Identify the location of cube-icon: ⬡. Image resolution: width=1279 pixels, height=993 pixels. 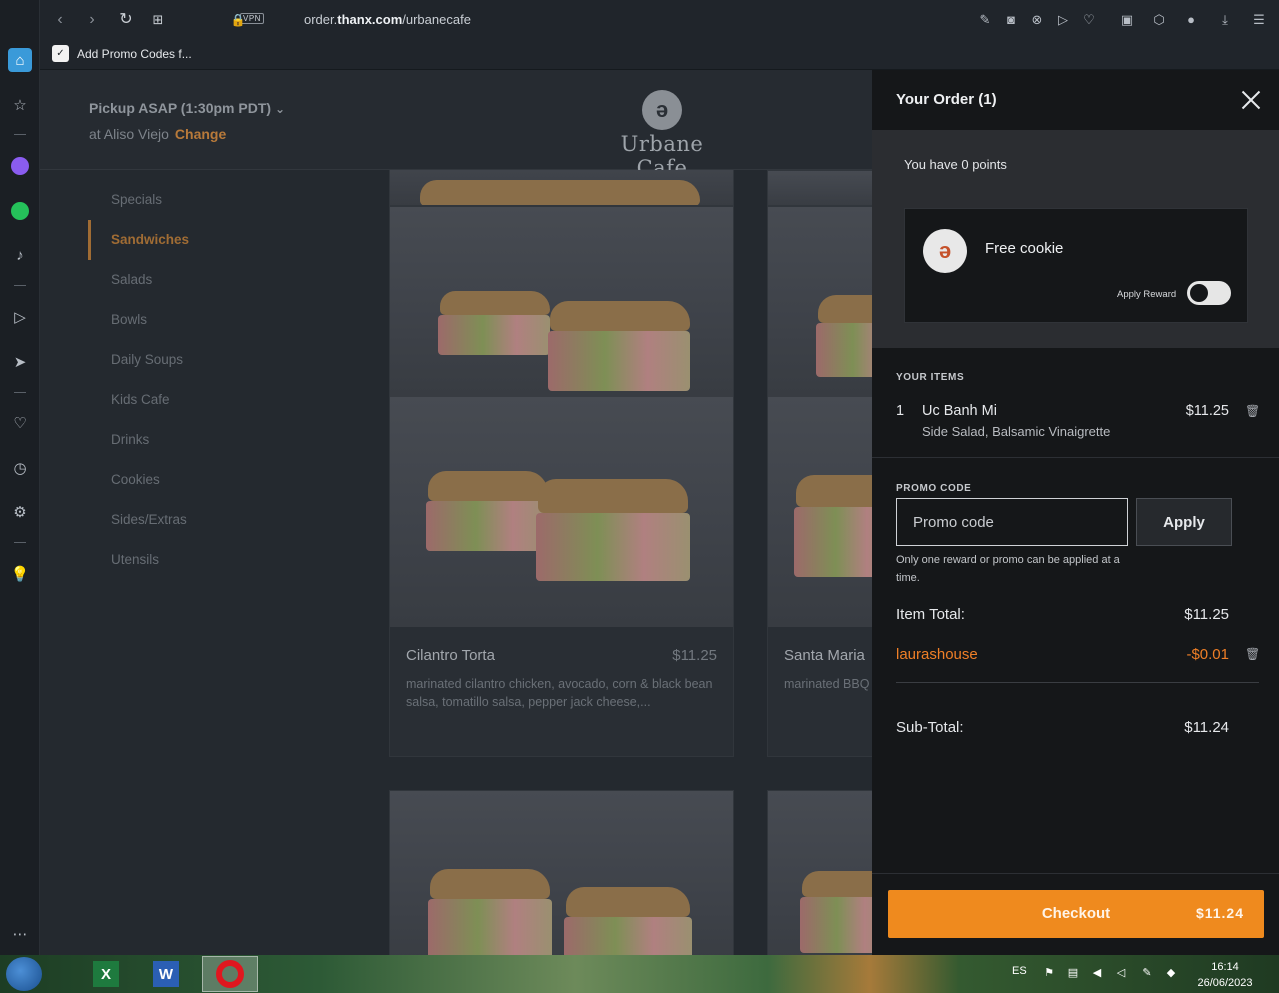
(1159, 20).